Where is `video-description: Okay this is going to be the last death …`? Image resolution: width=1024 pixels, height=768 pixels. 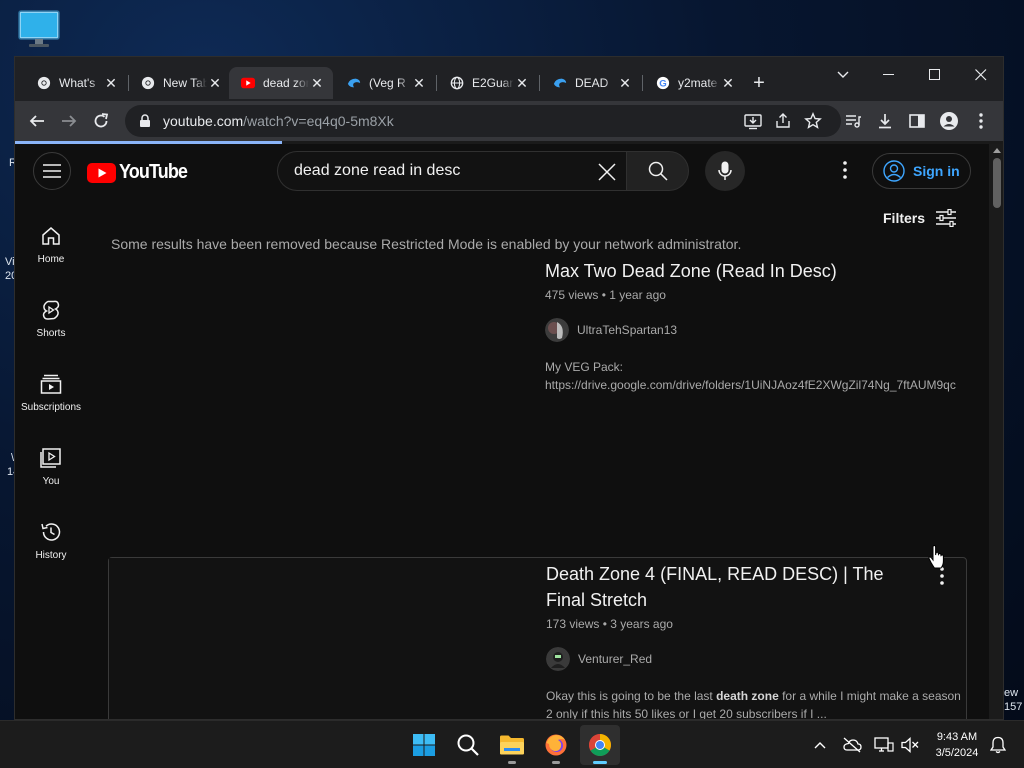 video-description: Okay this is going to be the last death … is located at coordinates (753, 704).